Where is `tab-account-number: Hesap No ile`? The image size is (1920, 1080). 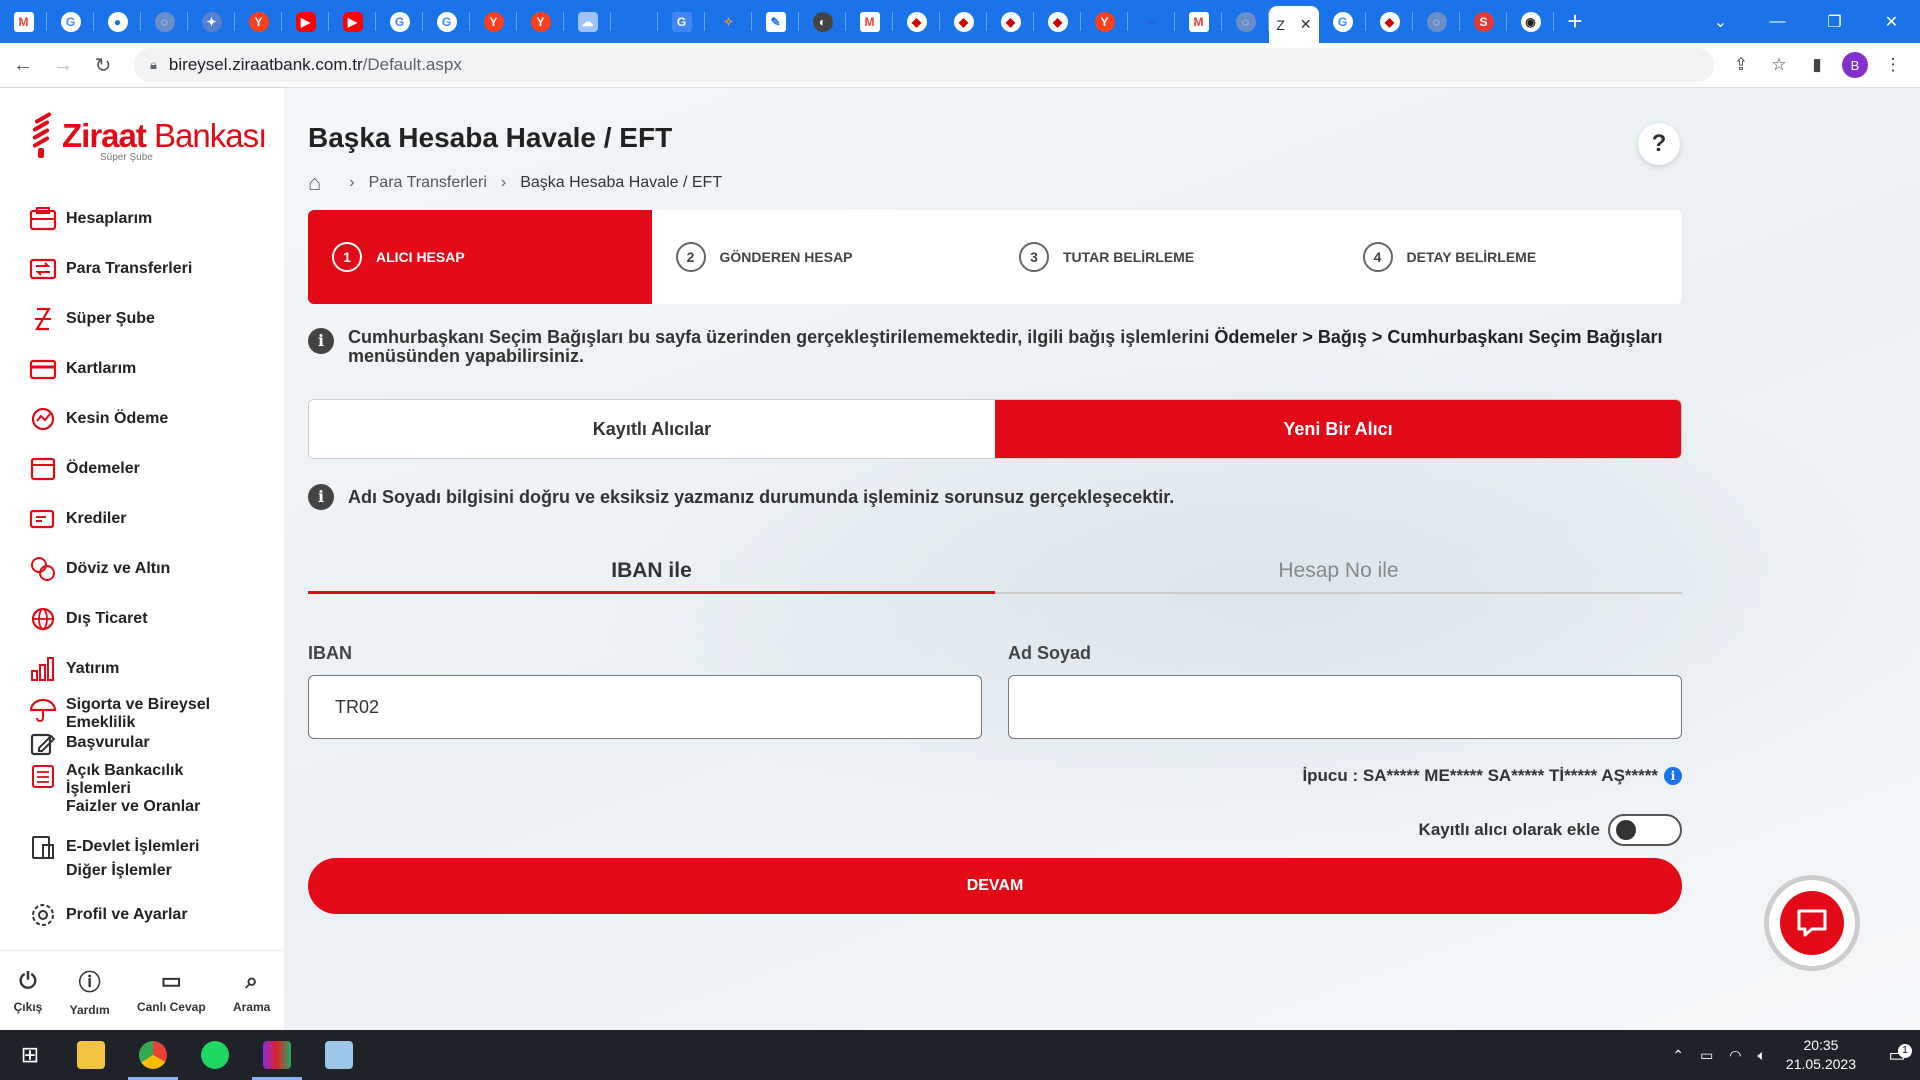
tab-account-number: Hesap No ile is located at coordinates (1338, 571).